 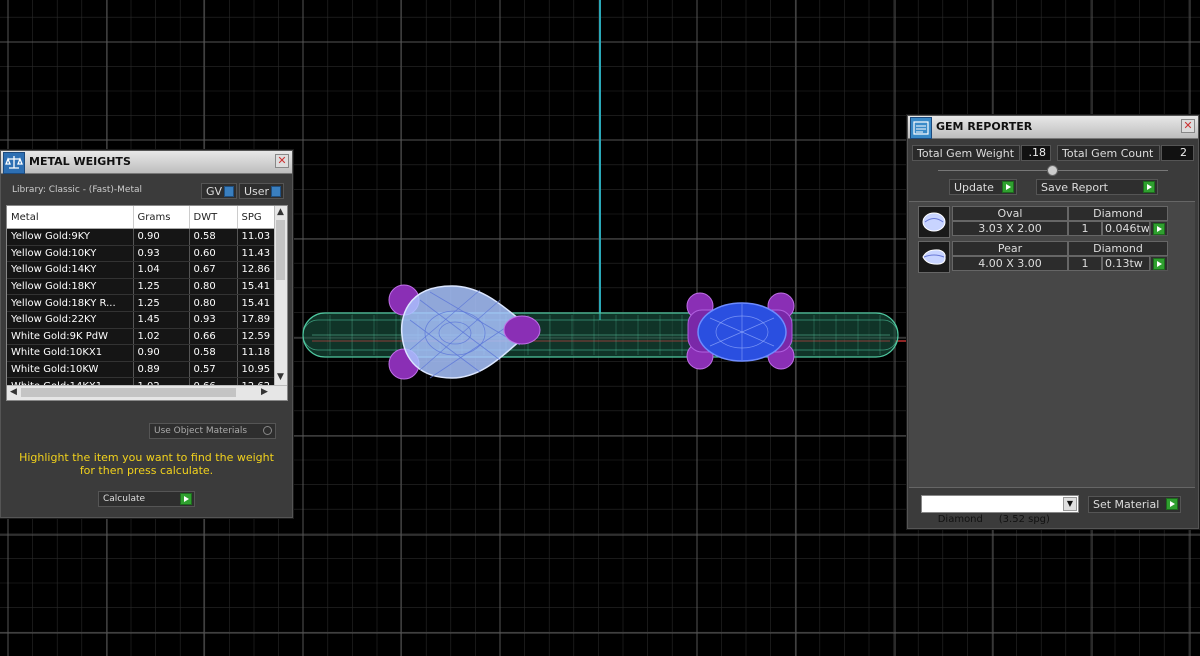 What do you see at coordinates (213, 217) in the screenshot?
I see `column-header-dwt: DWT` at bounding box center [213, 217].